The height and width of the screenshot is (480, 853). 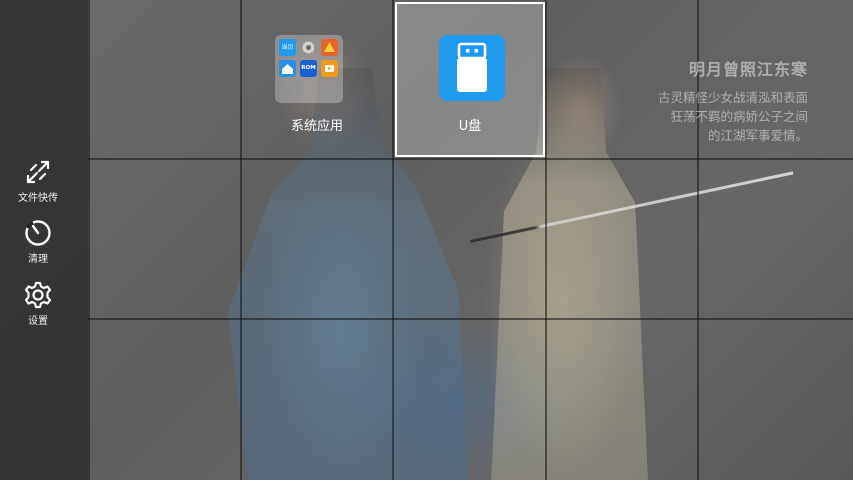 What do you see at coordinates (732, 97) in the screenshot?
I see `wallpaper-line: 古灵精怪少女战清泓和表面` at bounding box center [732, 97].